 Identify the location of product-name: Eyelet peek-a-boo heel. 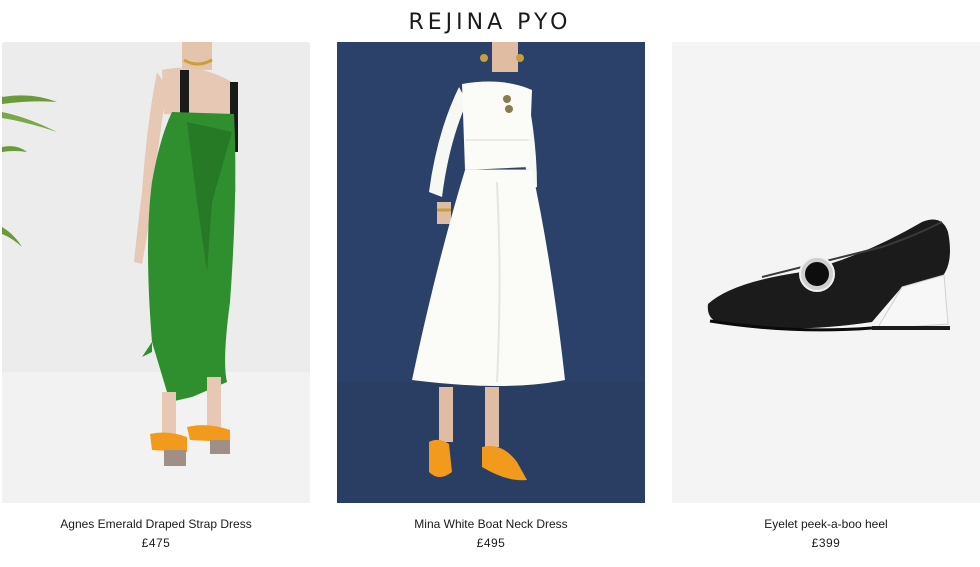
(826, 524).